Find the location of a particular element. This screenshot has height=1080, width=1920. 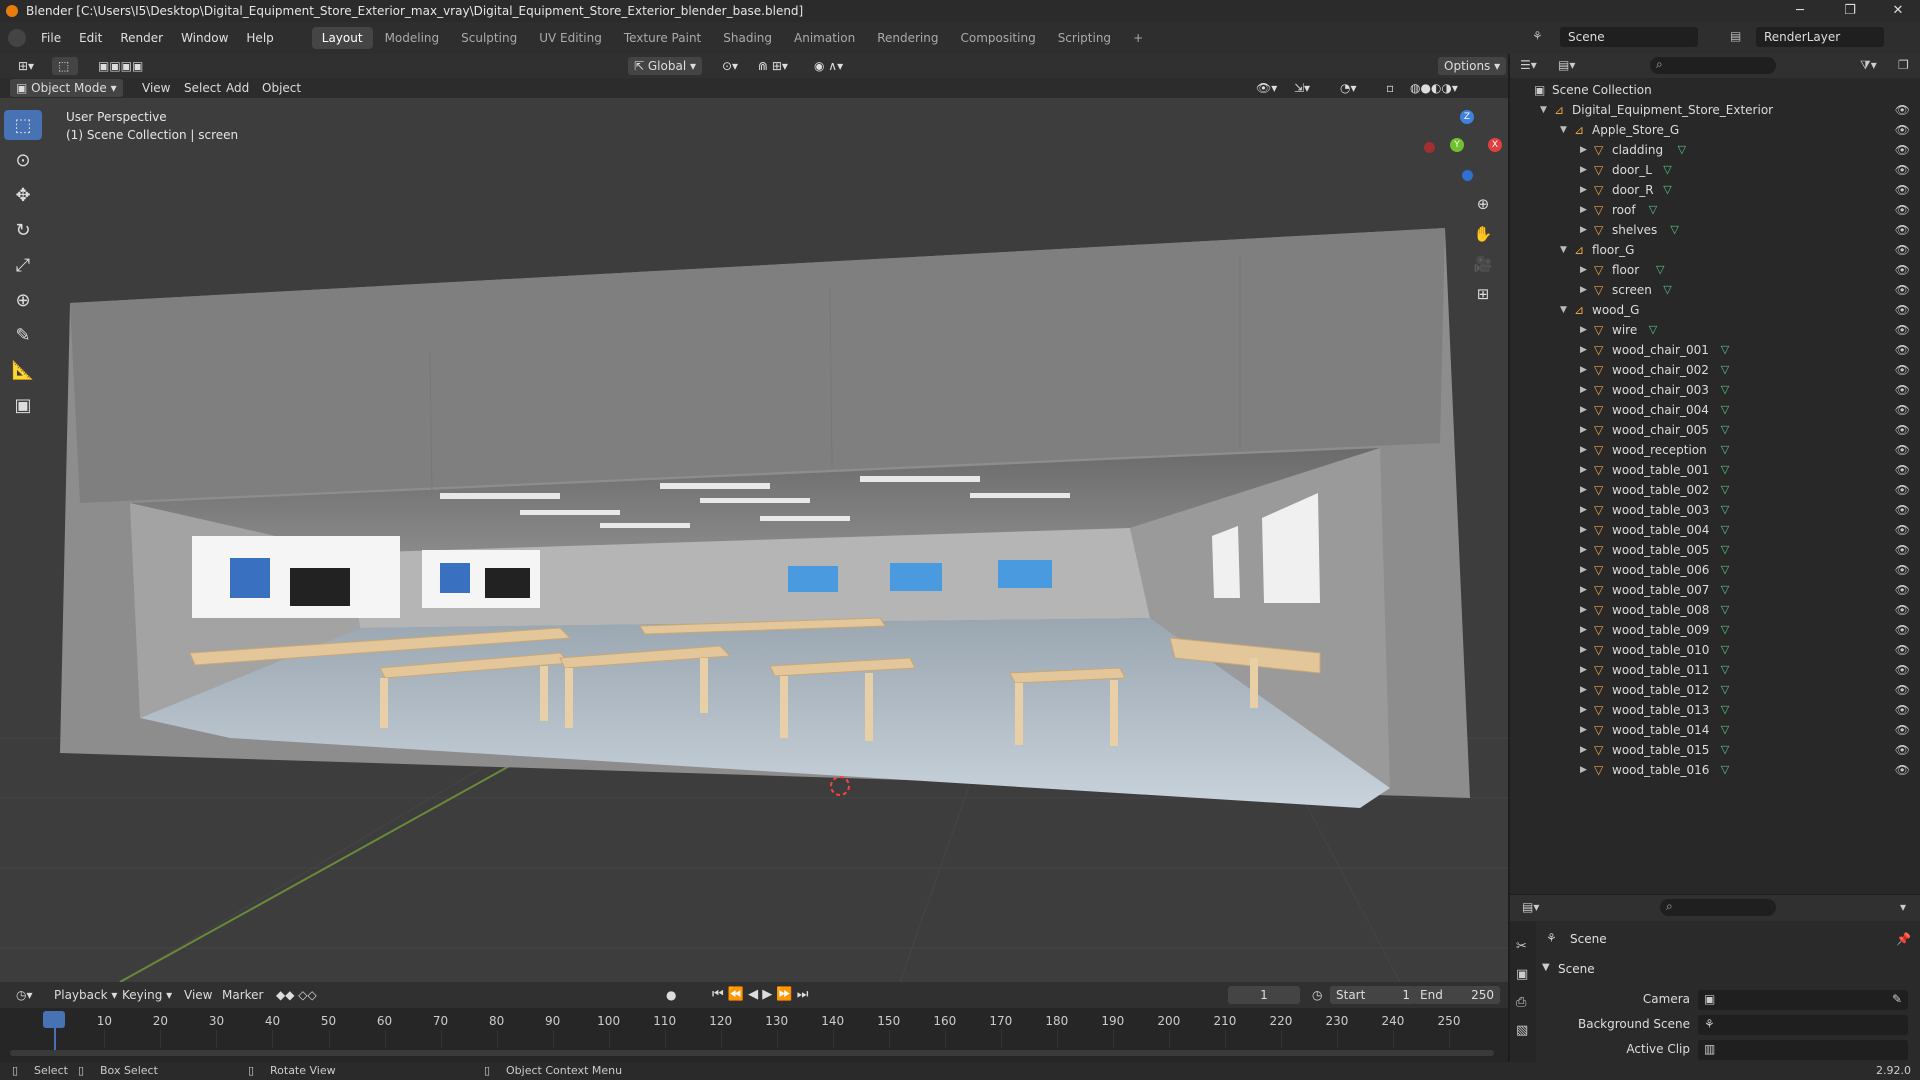

annotate-tool-icon: ✎ is located at coordinates (23, 335).